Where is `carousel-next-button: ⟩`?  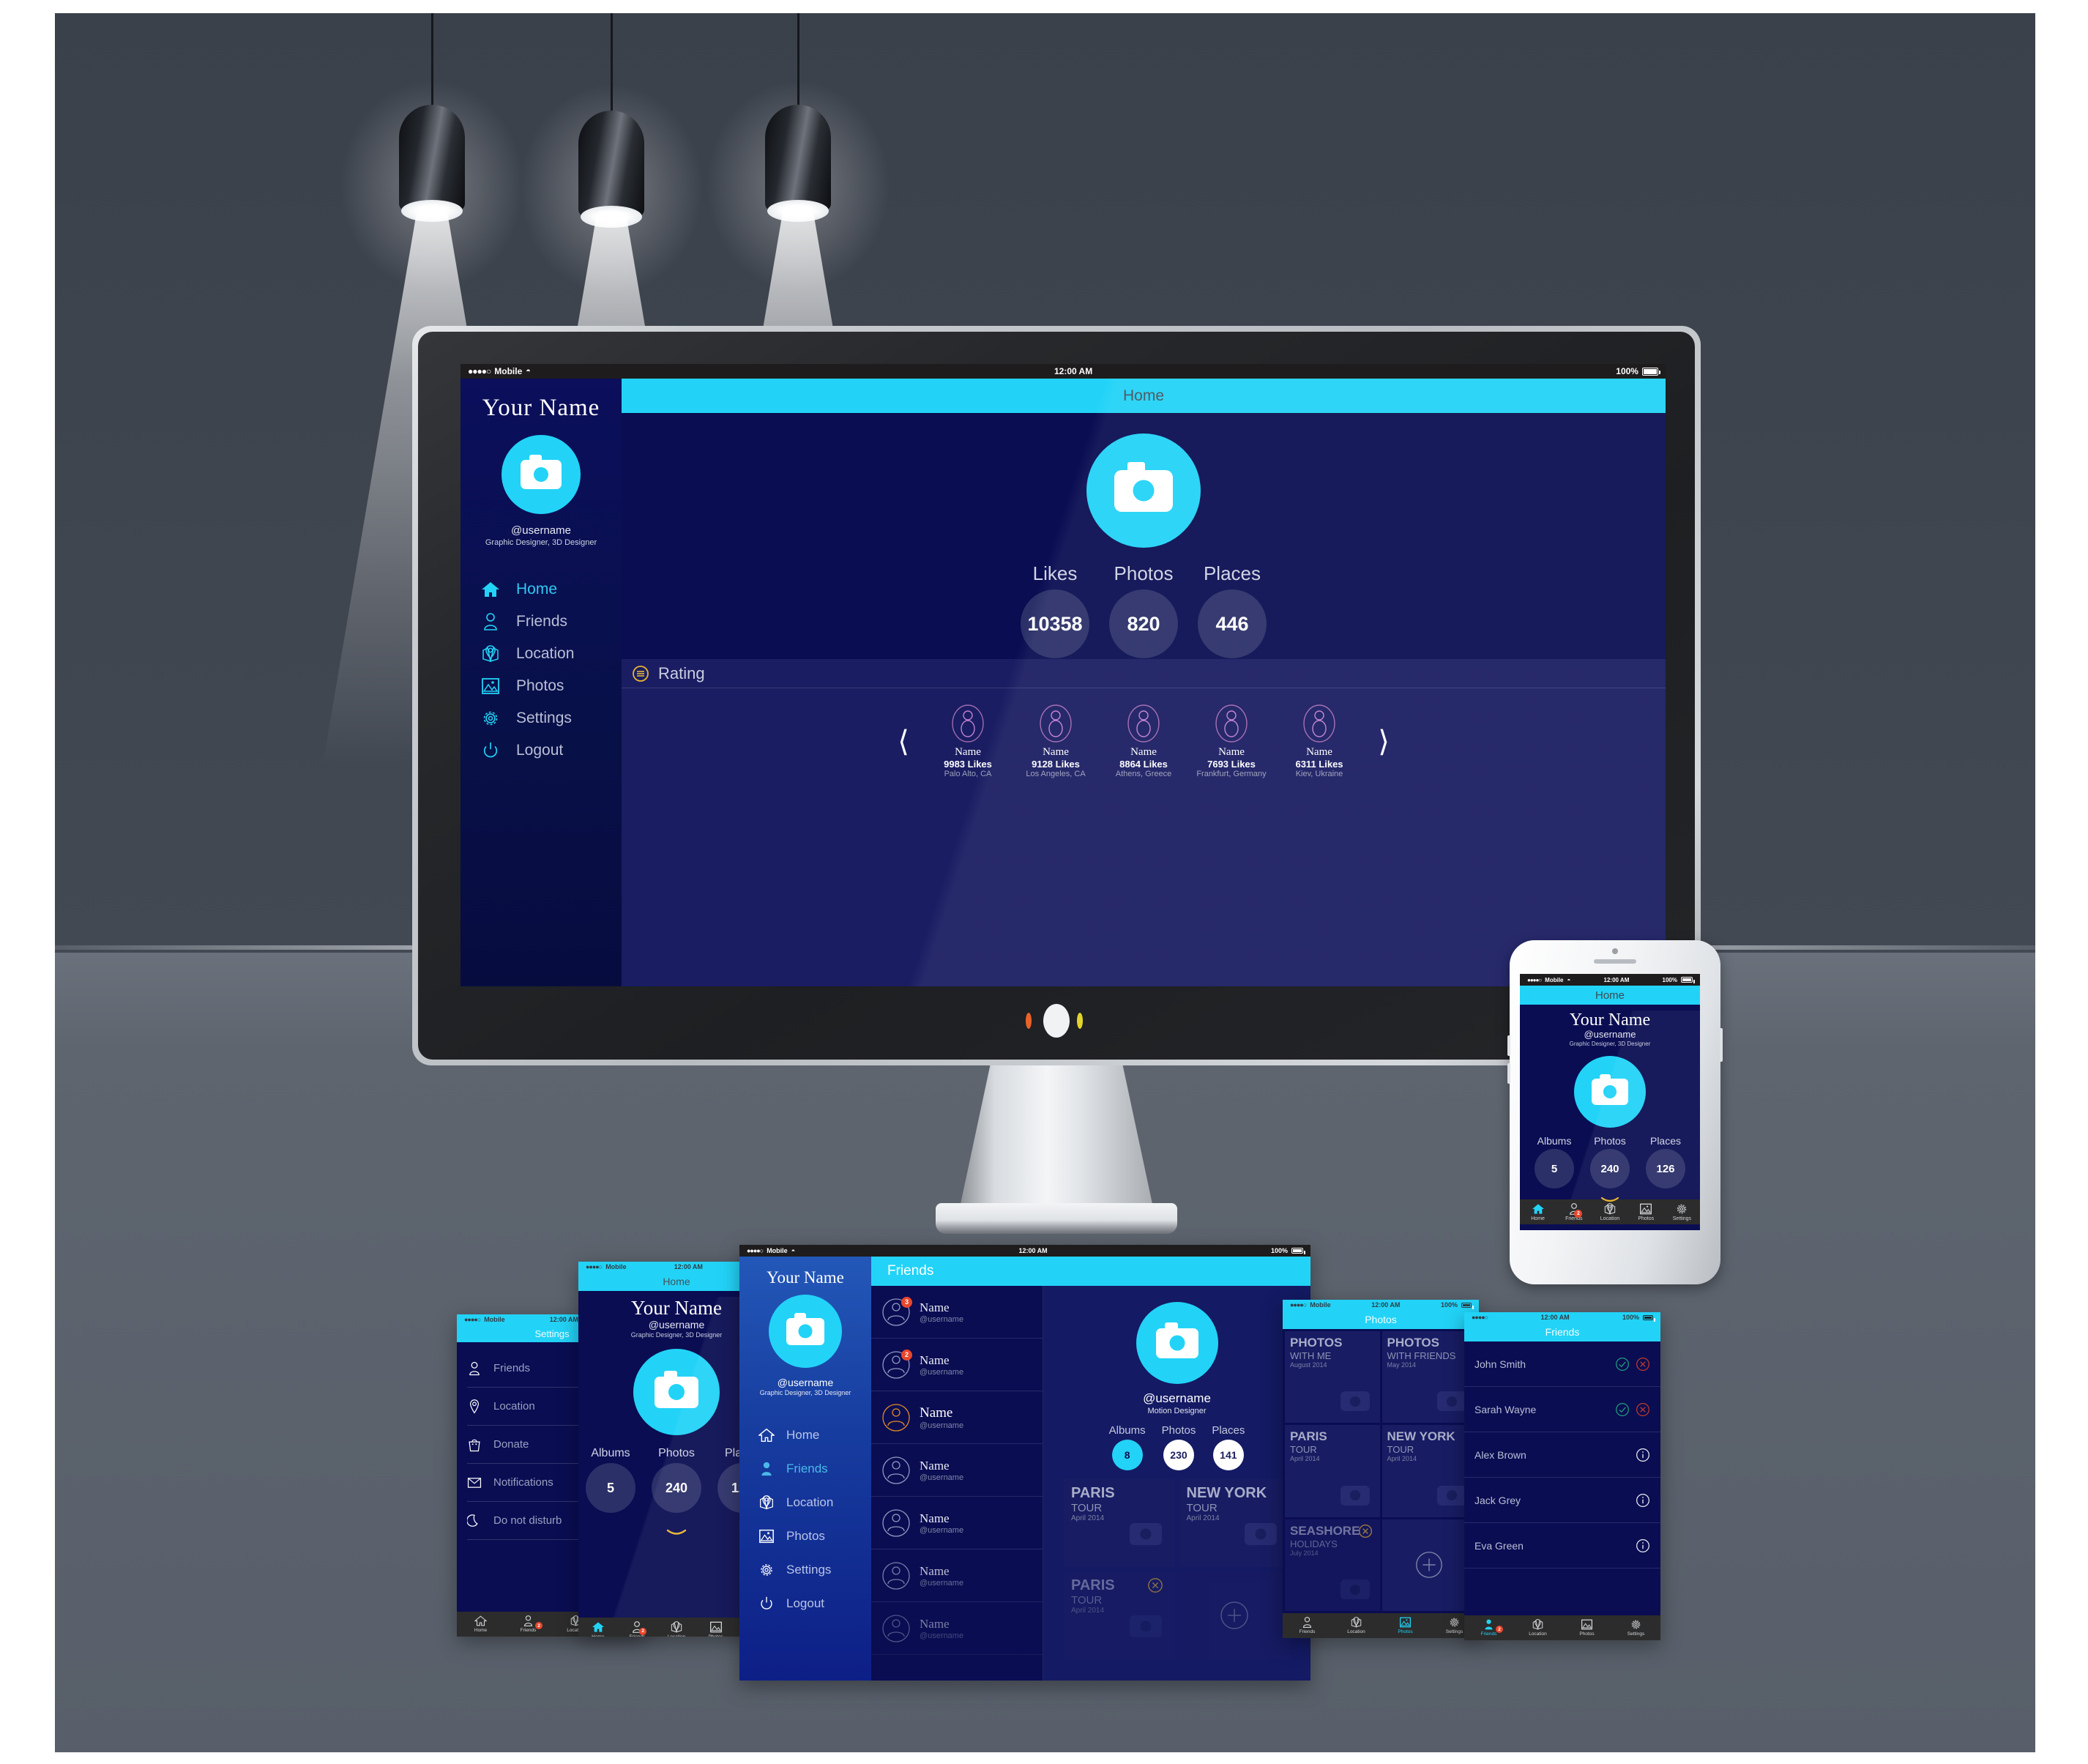
carousel-next-button: ⟩ is located at coordinates (1383, 742).